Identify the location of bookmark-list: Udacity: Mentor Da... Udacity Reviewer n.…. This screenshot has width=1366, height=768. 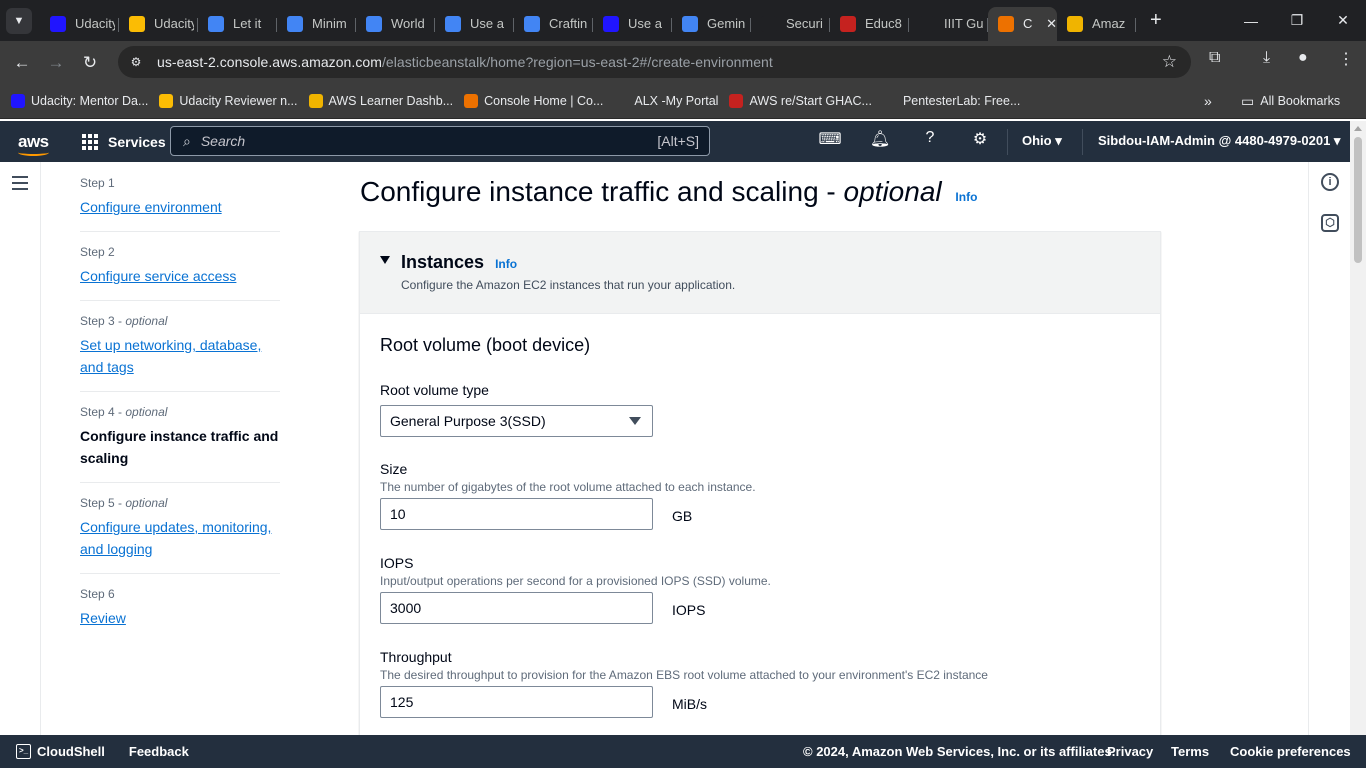
(510, 101).